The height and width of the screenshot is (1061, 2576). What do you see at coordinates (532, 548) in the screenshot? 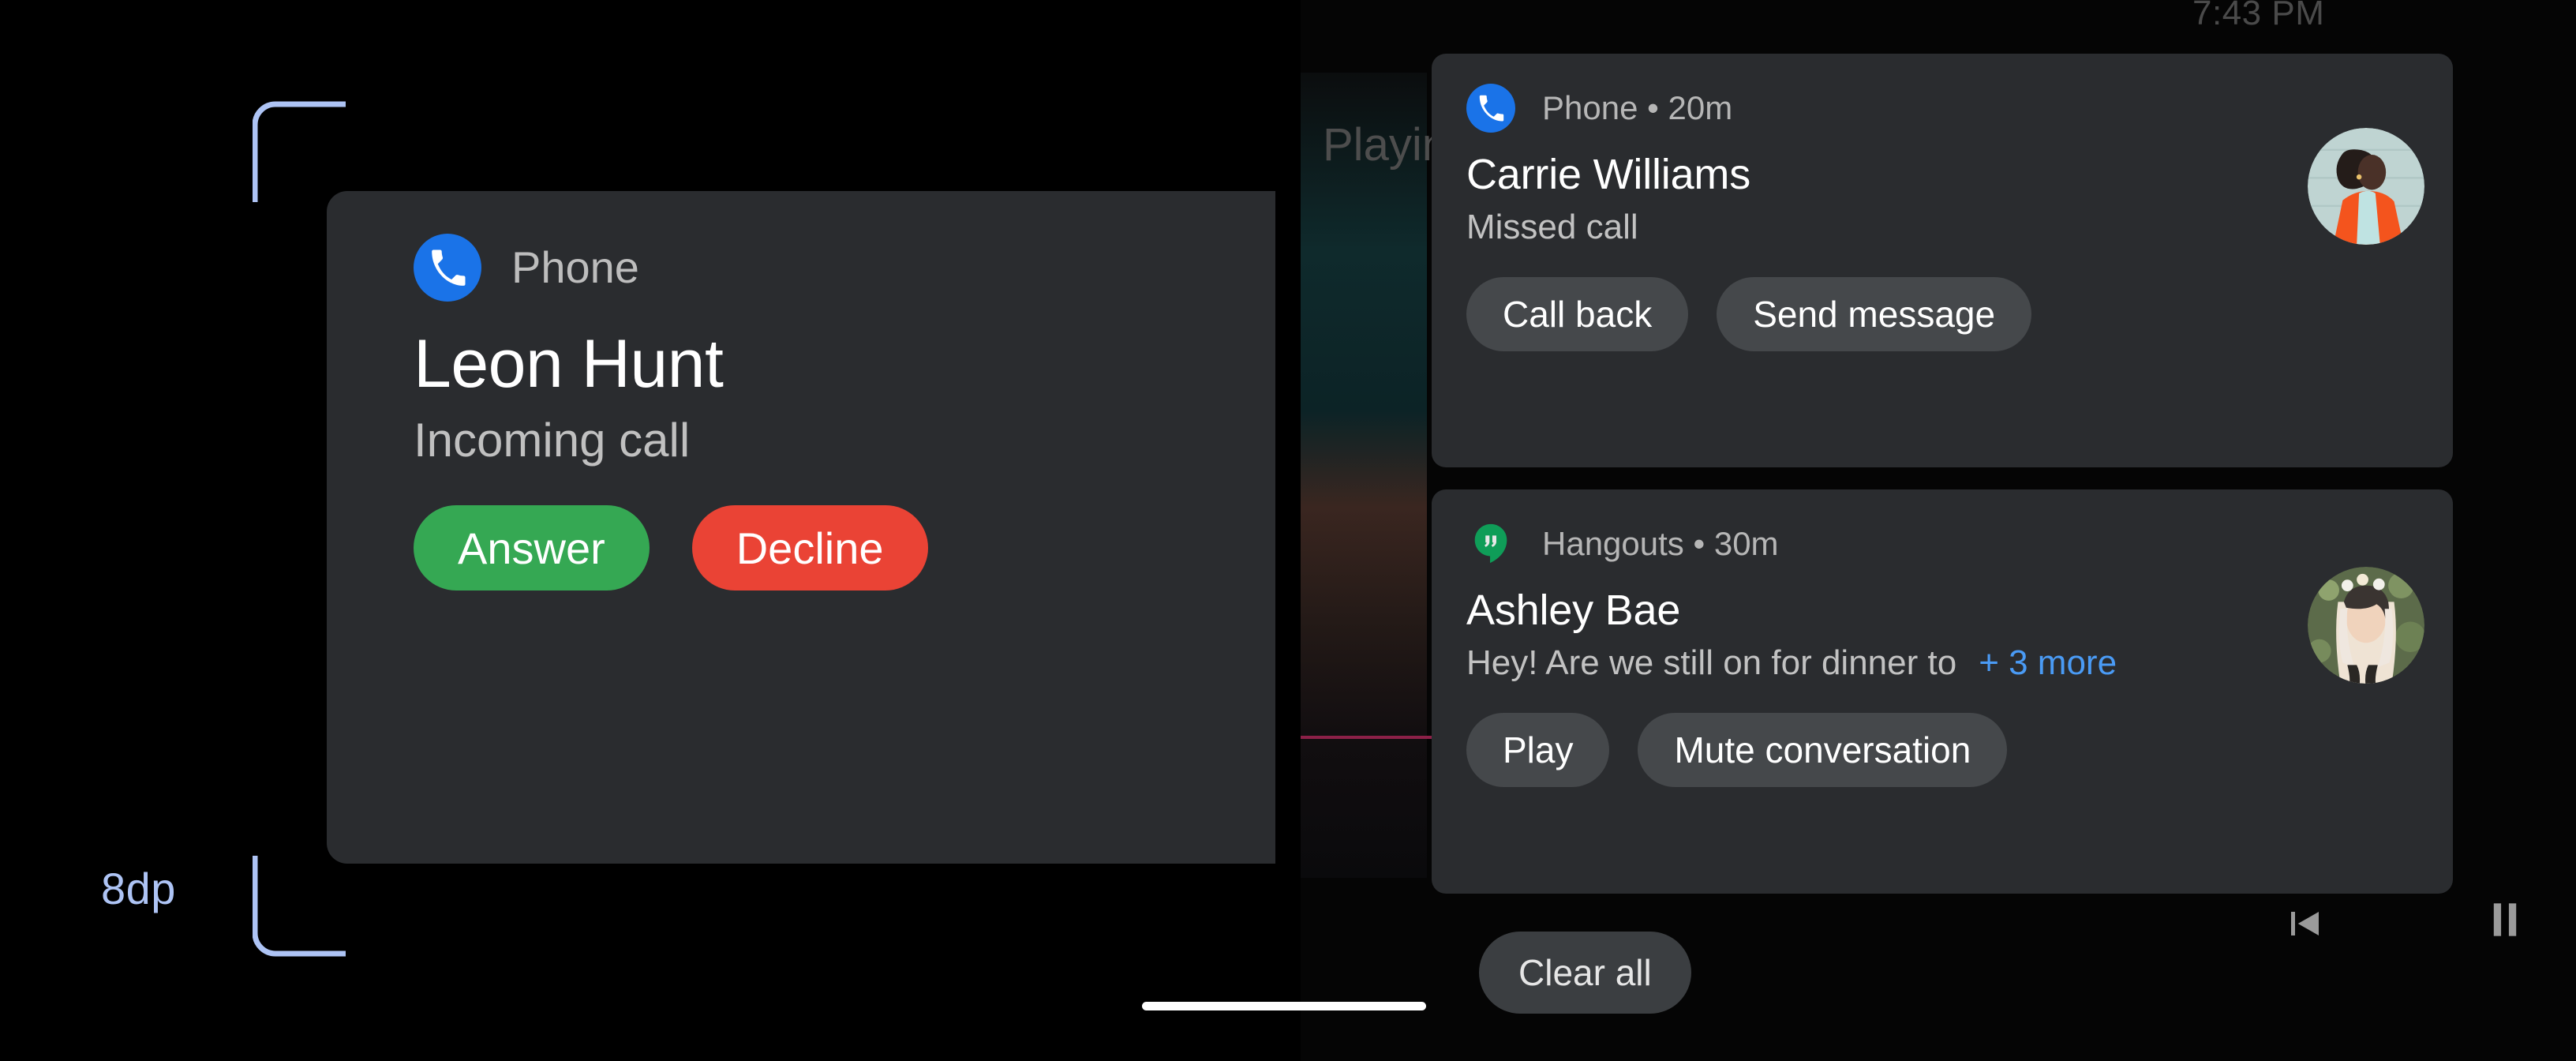
I see `answer-button: Answer` at bounding box center [532, 548].